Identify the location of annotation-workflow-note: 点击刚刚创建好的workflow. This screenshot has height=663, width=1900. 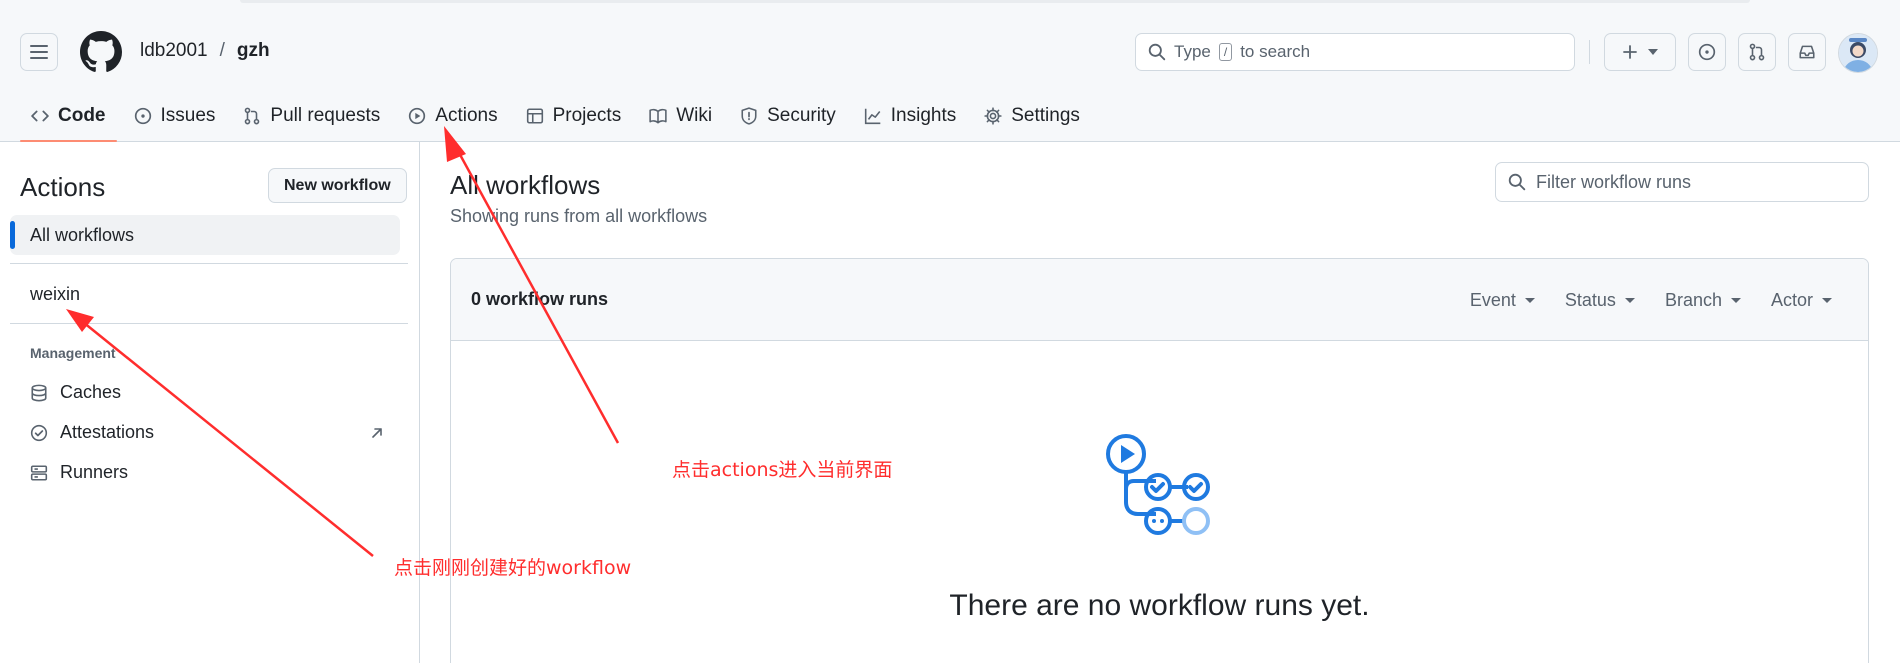
(513, 568).